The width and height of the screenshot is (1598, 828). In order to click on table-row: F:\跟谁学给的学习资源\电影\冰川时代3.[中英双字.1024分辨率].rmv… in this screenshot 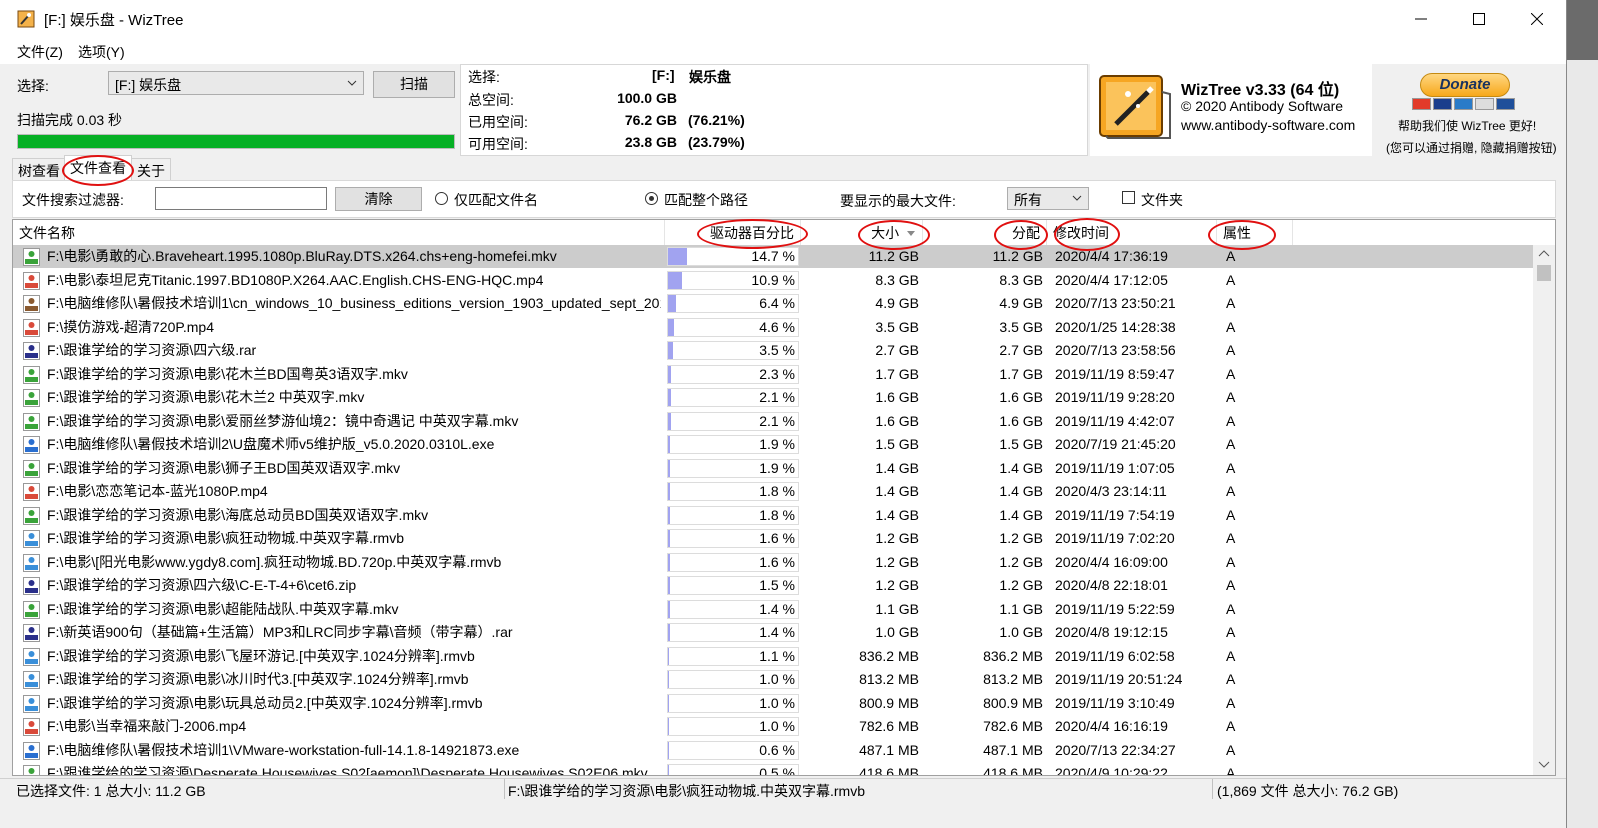, I will do `click(773, 679)`.